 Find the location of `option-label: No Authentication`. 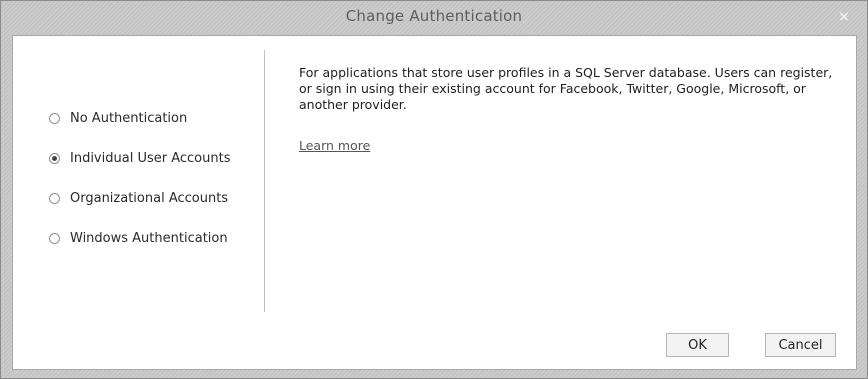

option-label: No Authentication is located at coordinates (129, 118).